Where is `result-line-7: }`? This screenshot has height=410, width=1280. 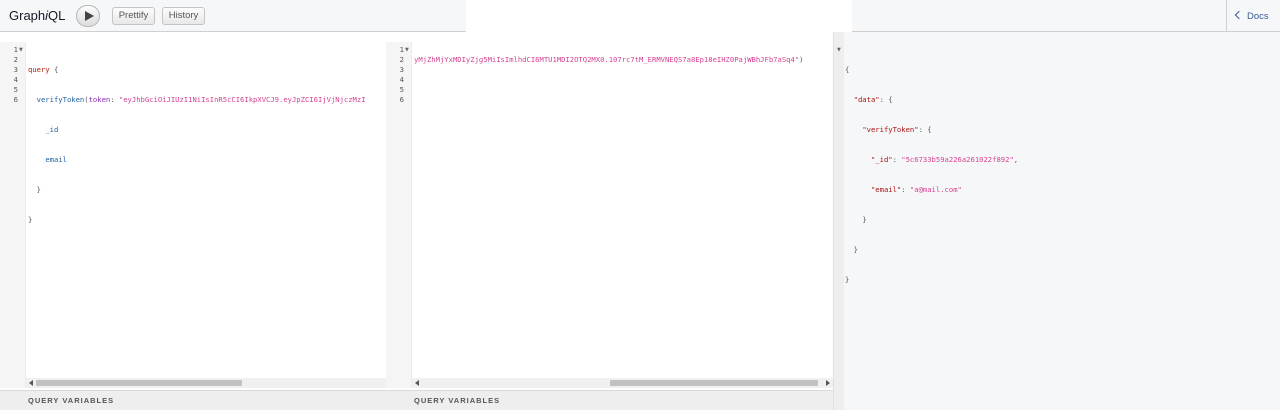
result-line-7: } is located at coordinates (855, 249).